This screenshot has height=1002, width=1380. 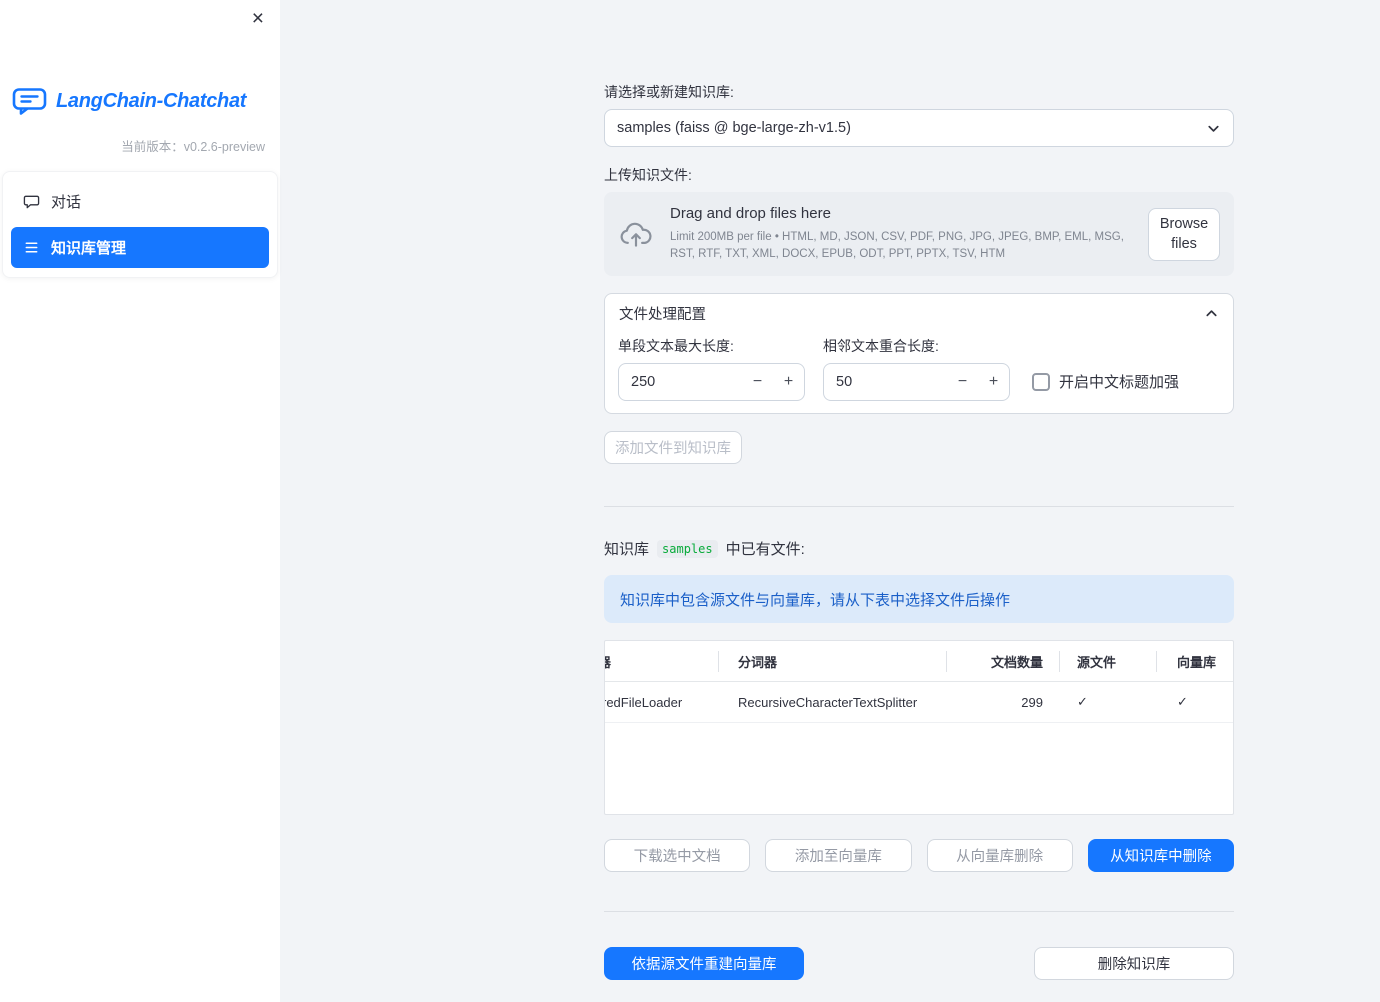 I want to click on sidebar-item-label: 对话, so click(x=66, y=202).